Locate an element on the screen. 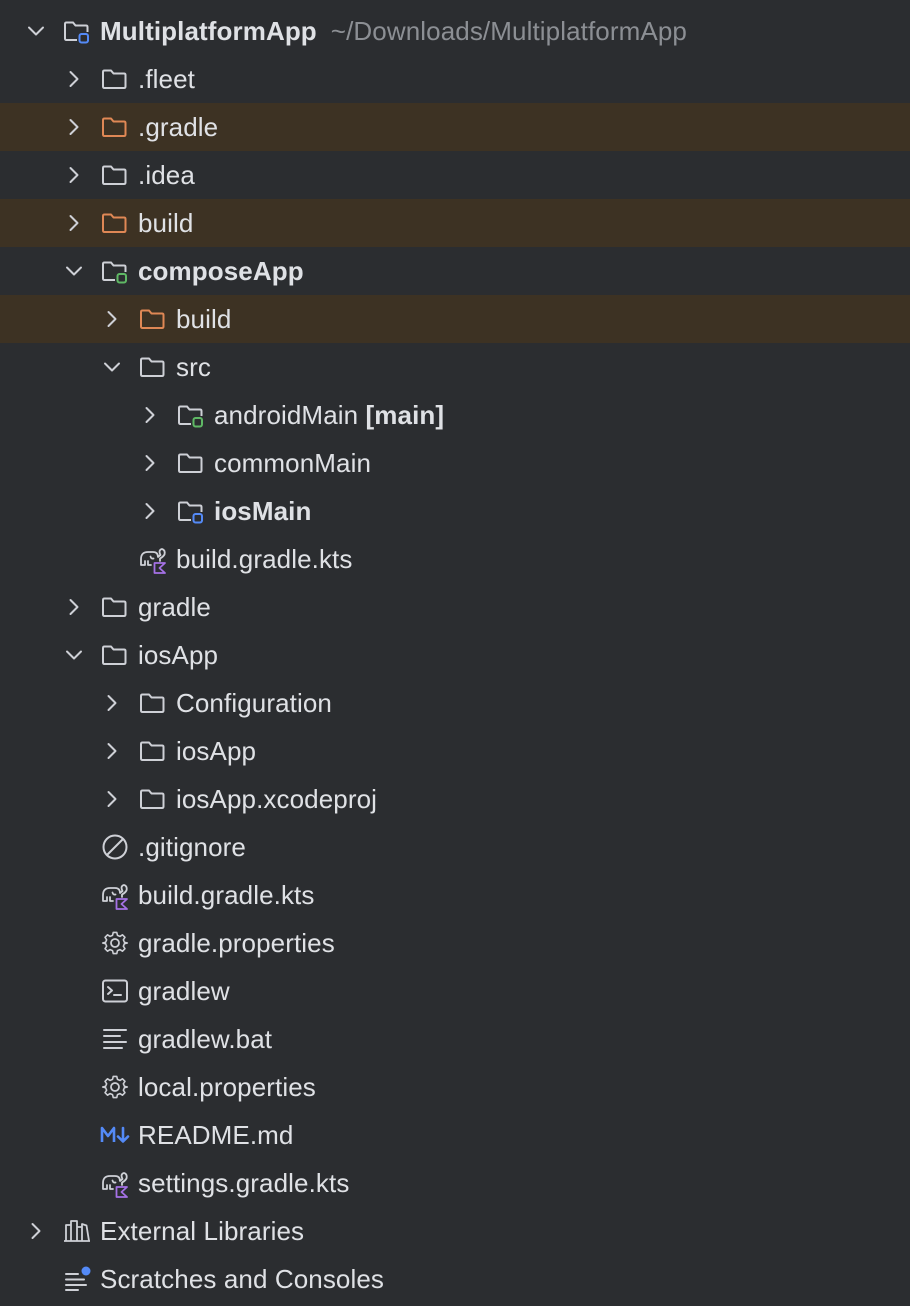 The height and width of the screenshot is (1306, 910). tree-row-iosapp-sub: iosApp is located at coordinates (455, 751).